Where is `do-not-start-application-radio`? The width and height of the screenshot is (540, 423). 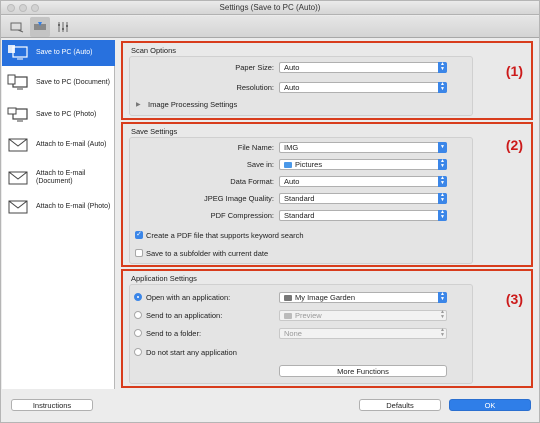
do-not-start-application-radio is located at coordinates (138, 352).